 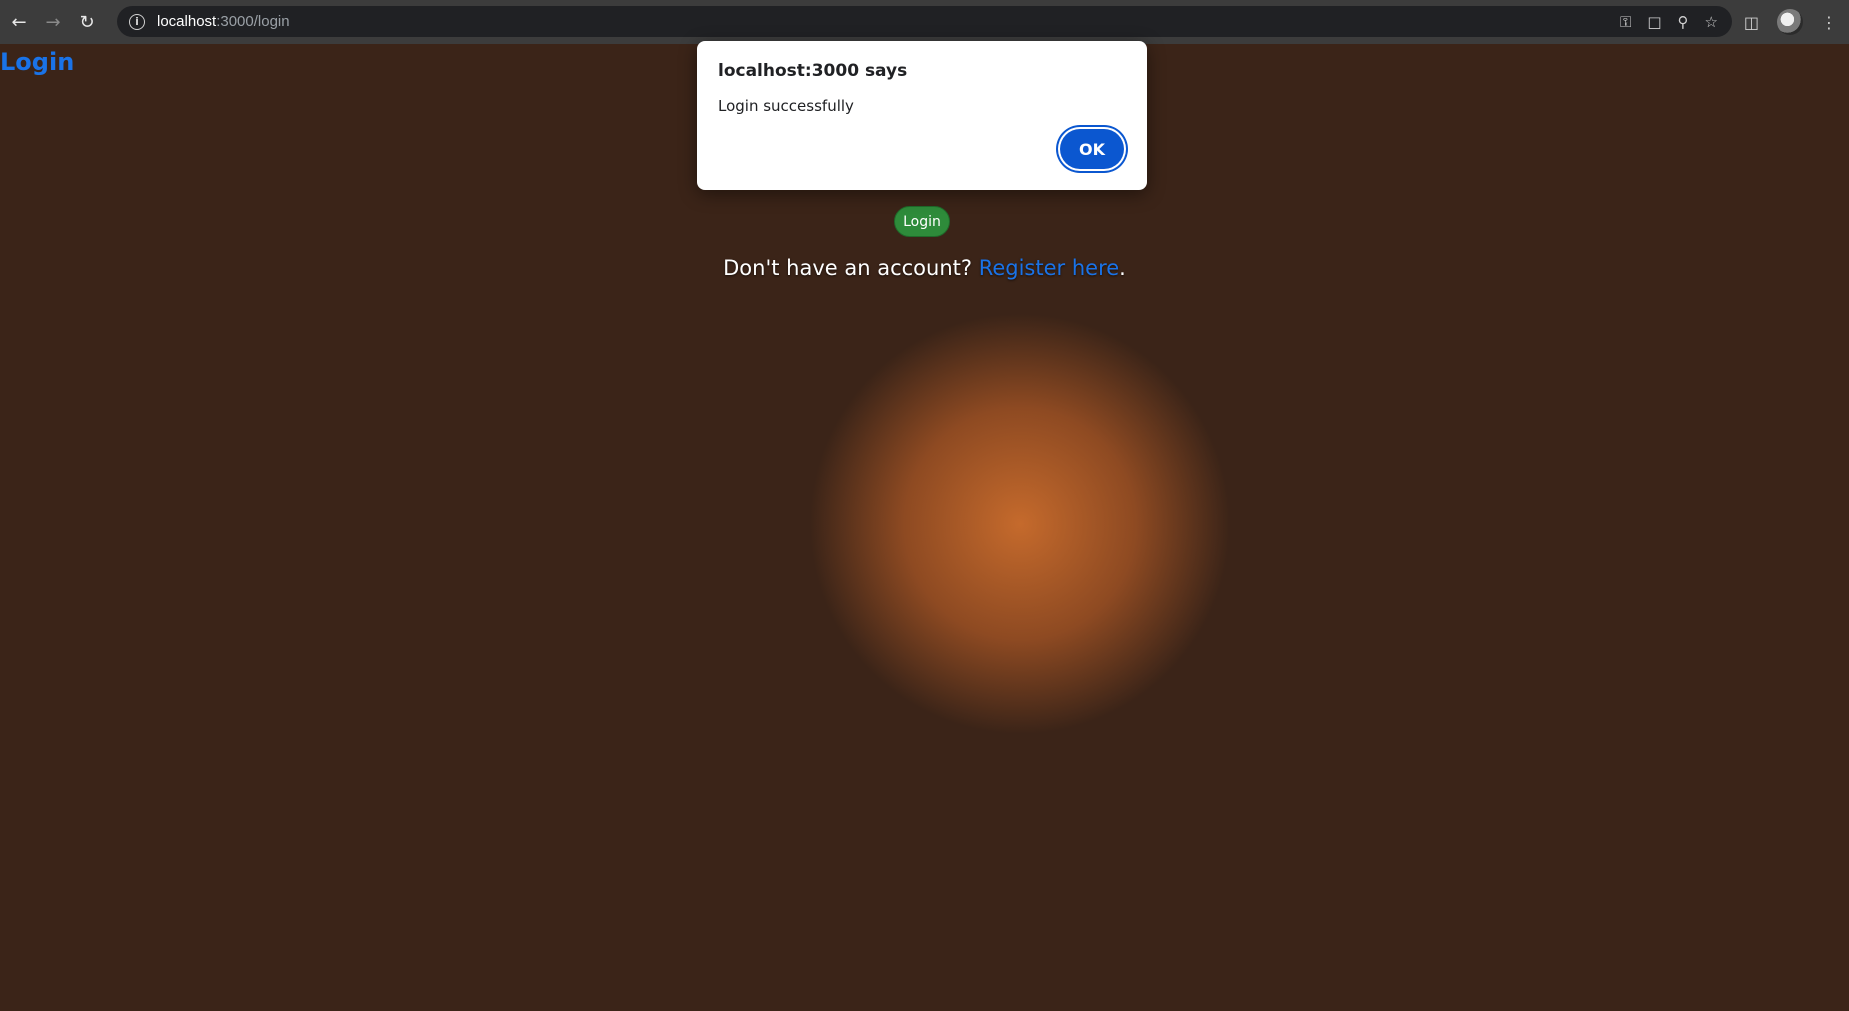 I want to click on omnibox-icons: ⚿ □ ⚲ ☆, so click(x=1669, y=21).